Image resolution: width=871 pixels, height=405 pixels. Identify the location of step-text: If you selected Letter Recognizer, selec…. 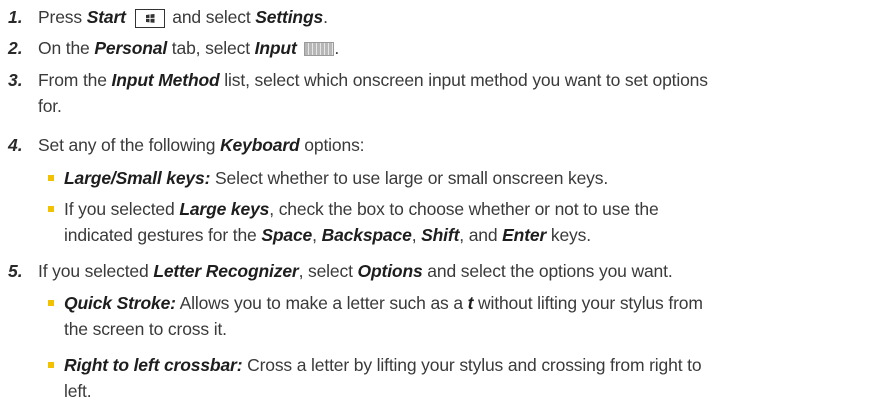
(355, 271).